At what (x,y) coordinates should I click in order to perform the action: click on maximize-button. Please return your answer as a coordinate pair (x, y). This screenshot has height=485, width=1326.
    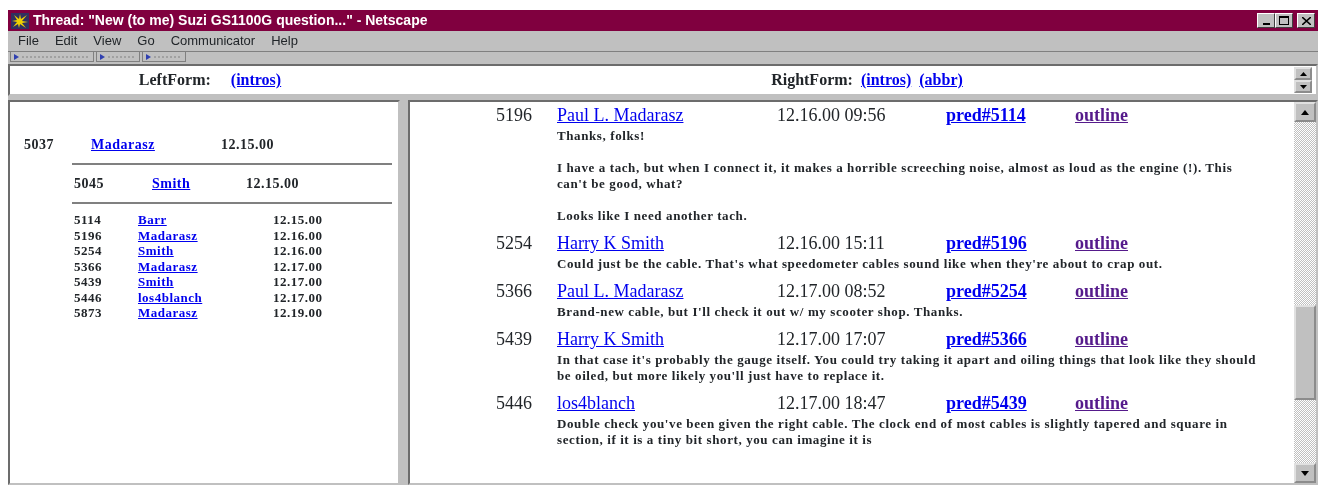
    Looking at the image, I should click on (1284, 20).